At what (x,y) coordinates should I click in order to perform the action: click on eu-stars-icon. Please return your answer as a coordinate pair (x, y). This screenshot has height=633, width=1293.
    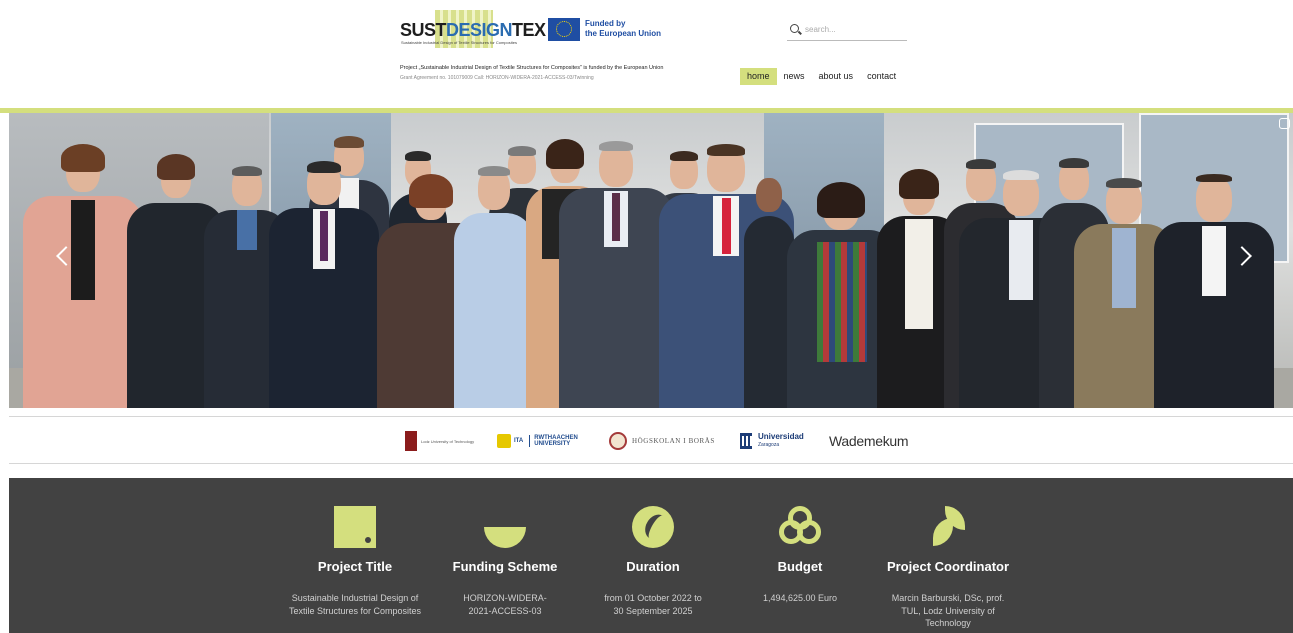
    Looking at the image, I should click on (564, 29).